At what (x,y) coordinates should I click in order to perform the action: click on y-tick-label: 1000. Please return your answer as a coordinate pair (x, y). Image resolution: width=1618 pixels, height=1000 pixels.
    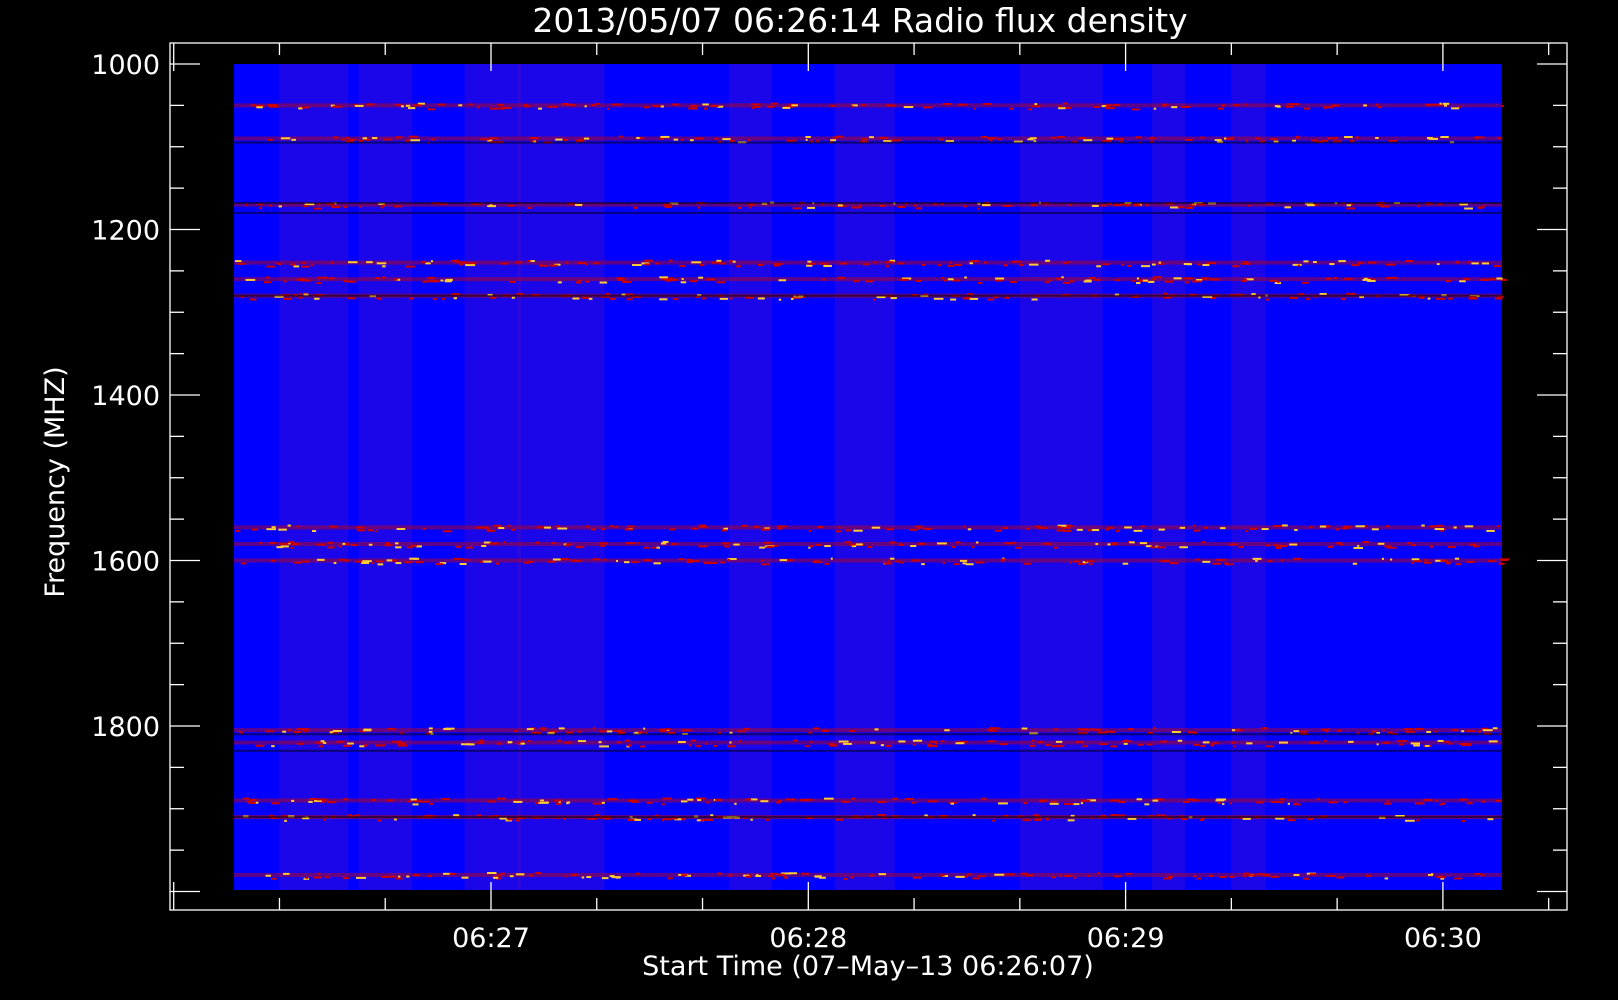
    Looking at the image, I should click on (125, 65).